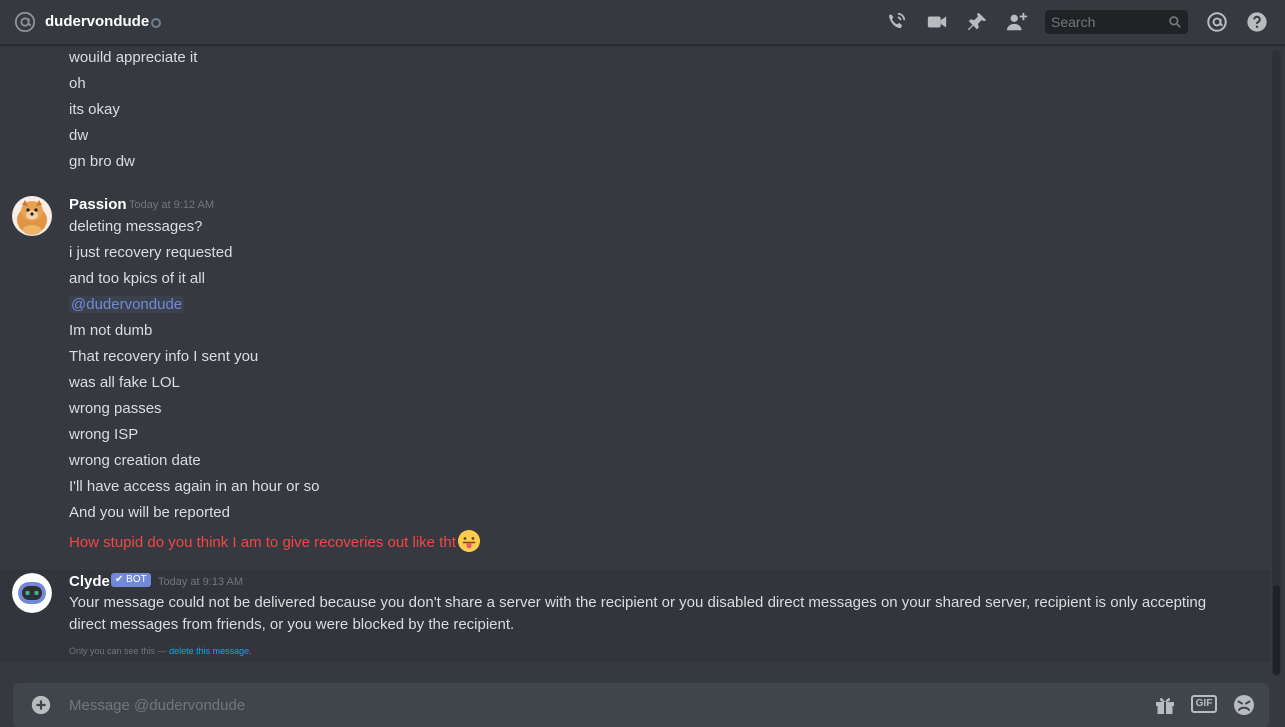 This screenshot has width=1285, height=727. What do you see at coordinates (896, 22) in the screenshot?
I see `voice-call-icon` at bounding box center [896, 22].